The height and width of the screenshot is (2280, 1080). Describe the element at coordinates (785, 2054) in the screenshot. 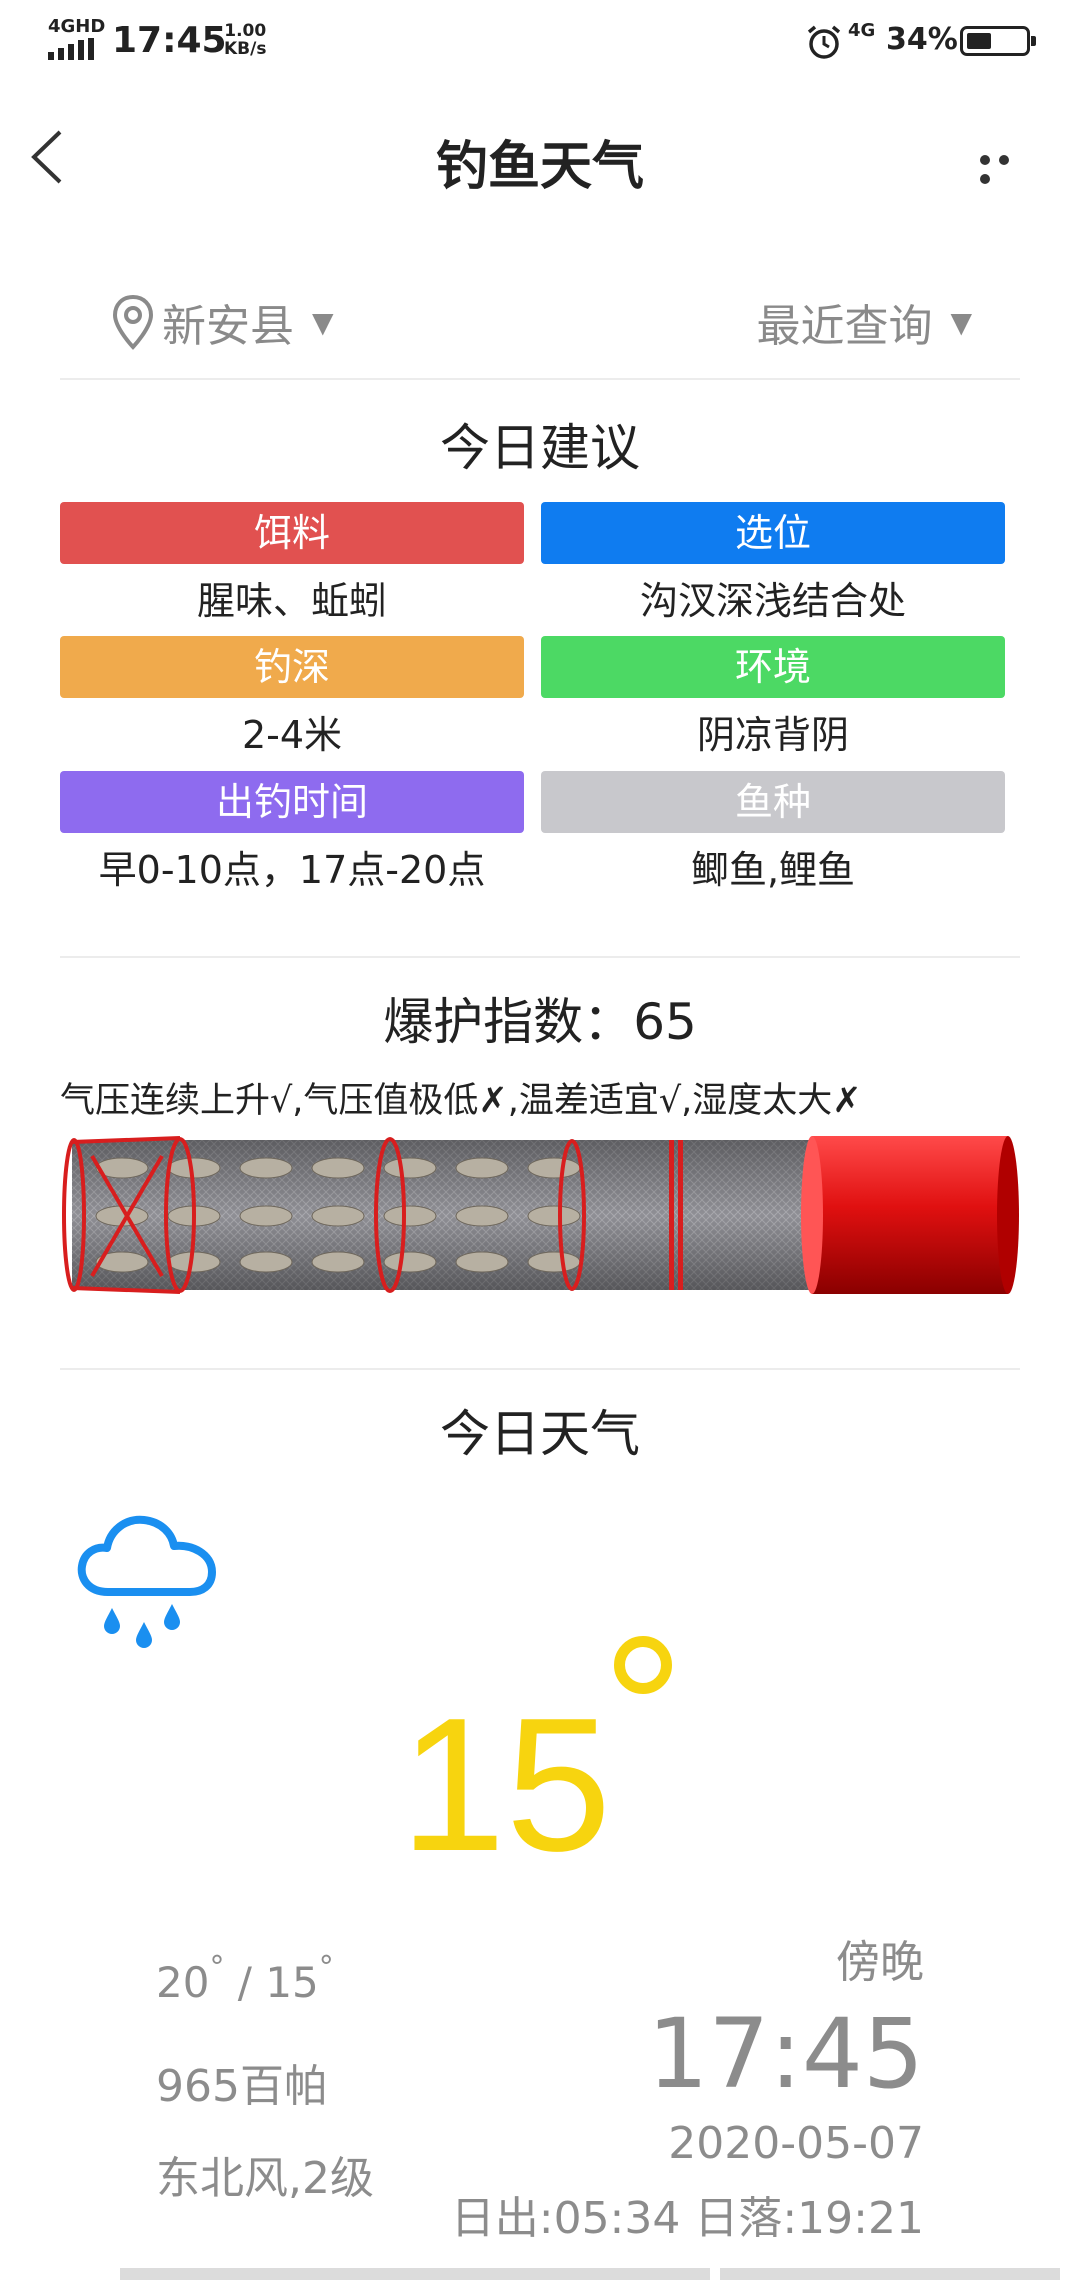

I see `current-time: 17:45` at that location.